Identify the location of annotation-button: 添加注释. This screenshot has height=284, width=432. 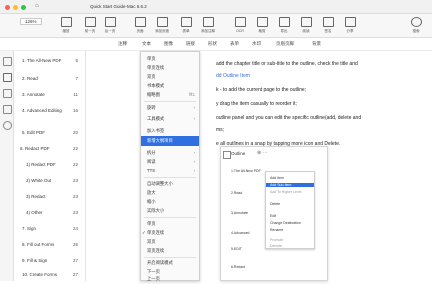
(208, 26).